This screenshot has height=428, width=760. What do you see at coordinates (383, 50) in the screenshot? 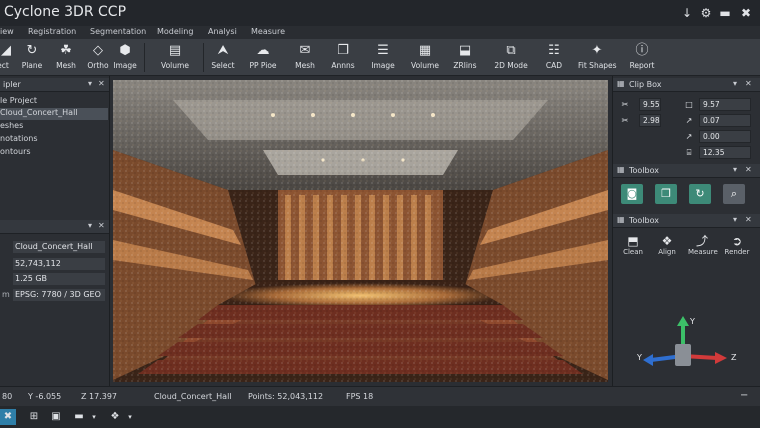
I see `image-hierarchy-icon: ☰` at bounding box center [383, 50].